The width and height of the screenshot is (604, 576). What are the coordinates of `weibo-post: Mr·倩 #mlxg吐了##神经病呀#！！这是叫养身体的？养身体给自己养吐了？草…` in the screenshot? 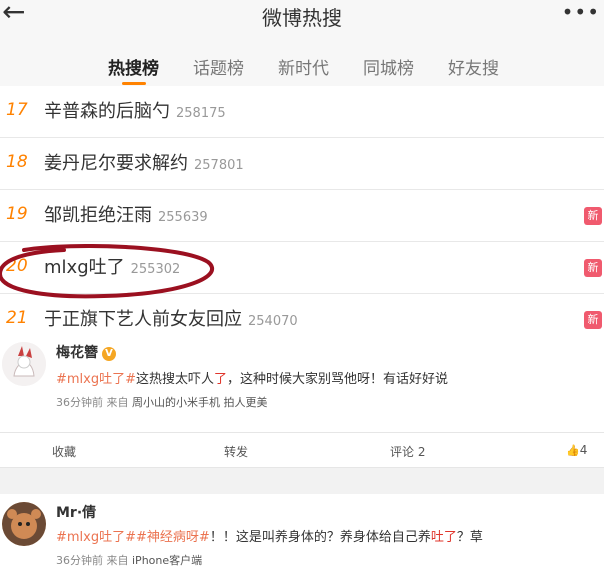 It's located at (302, 535).